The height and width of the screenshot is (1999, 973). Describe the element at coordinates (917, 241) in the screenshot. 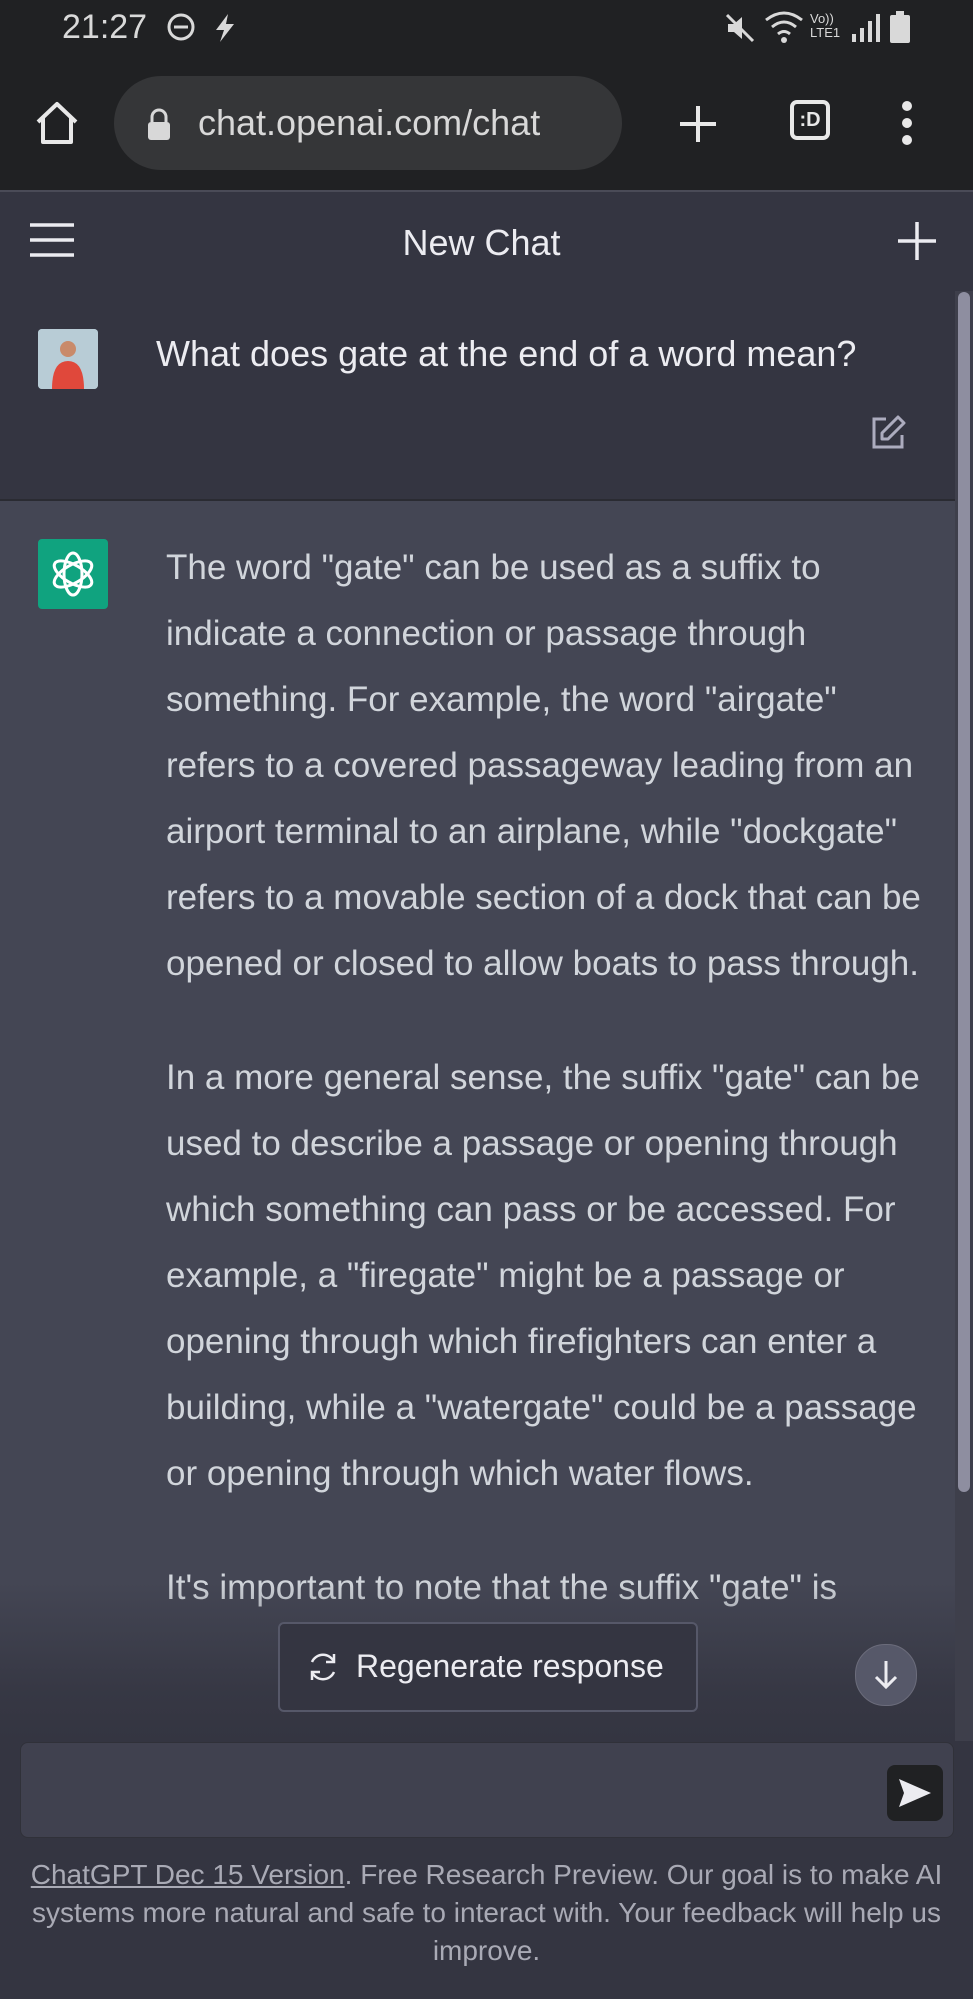

I see `plus-icon` at that location.